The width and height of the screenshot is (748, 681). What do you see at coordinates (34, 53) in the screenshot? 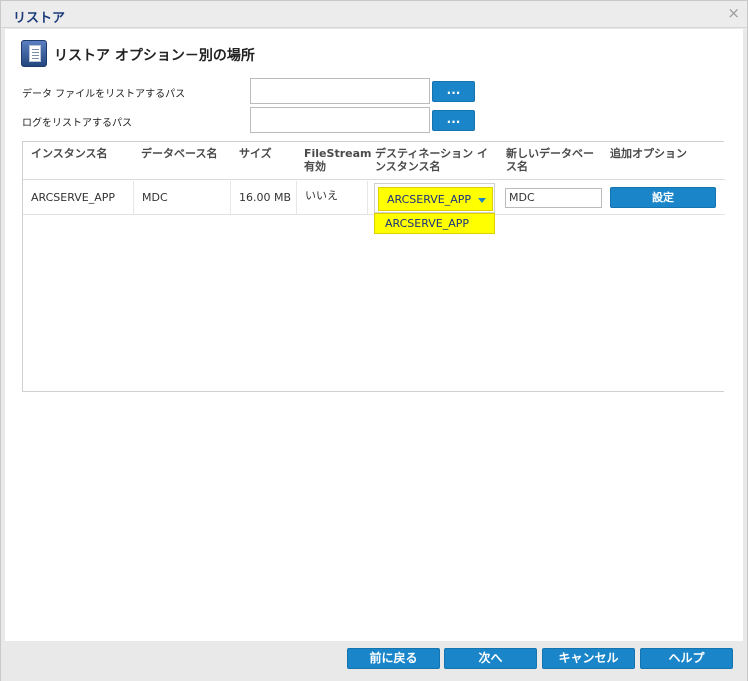
I see `document-pages-icon` at bounding box center [34, 53].